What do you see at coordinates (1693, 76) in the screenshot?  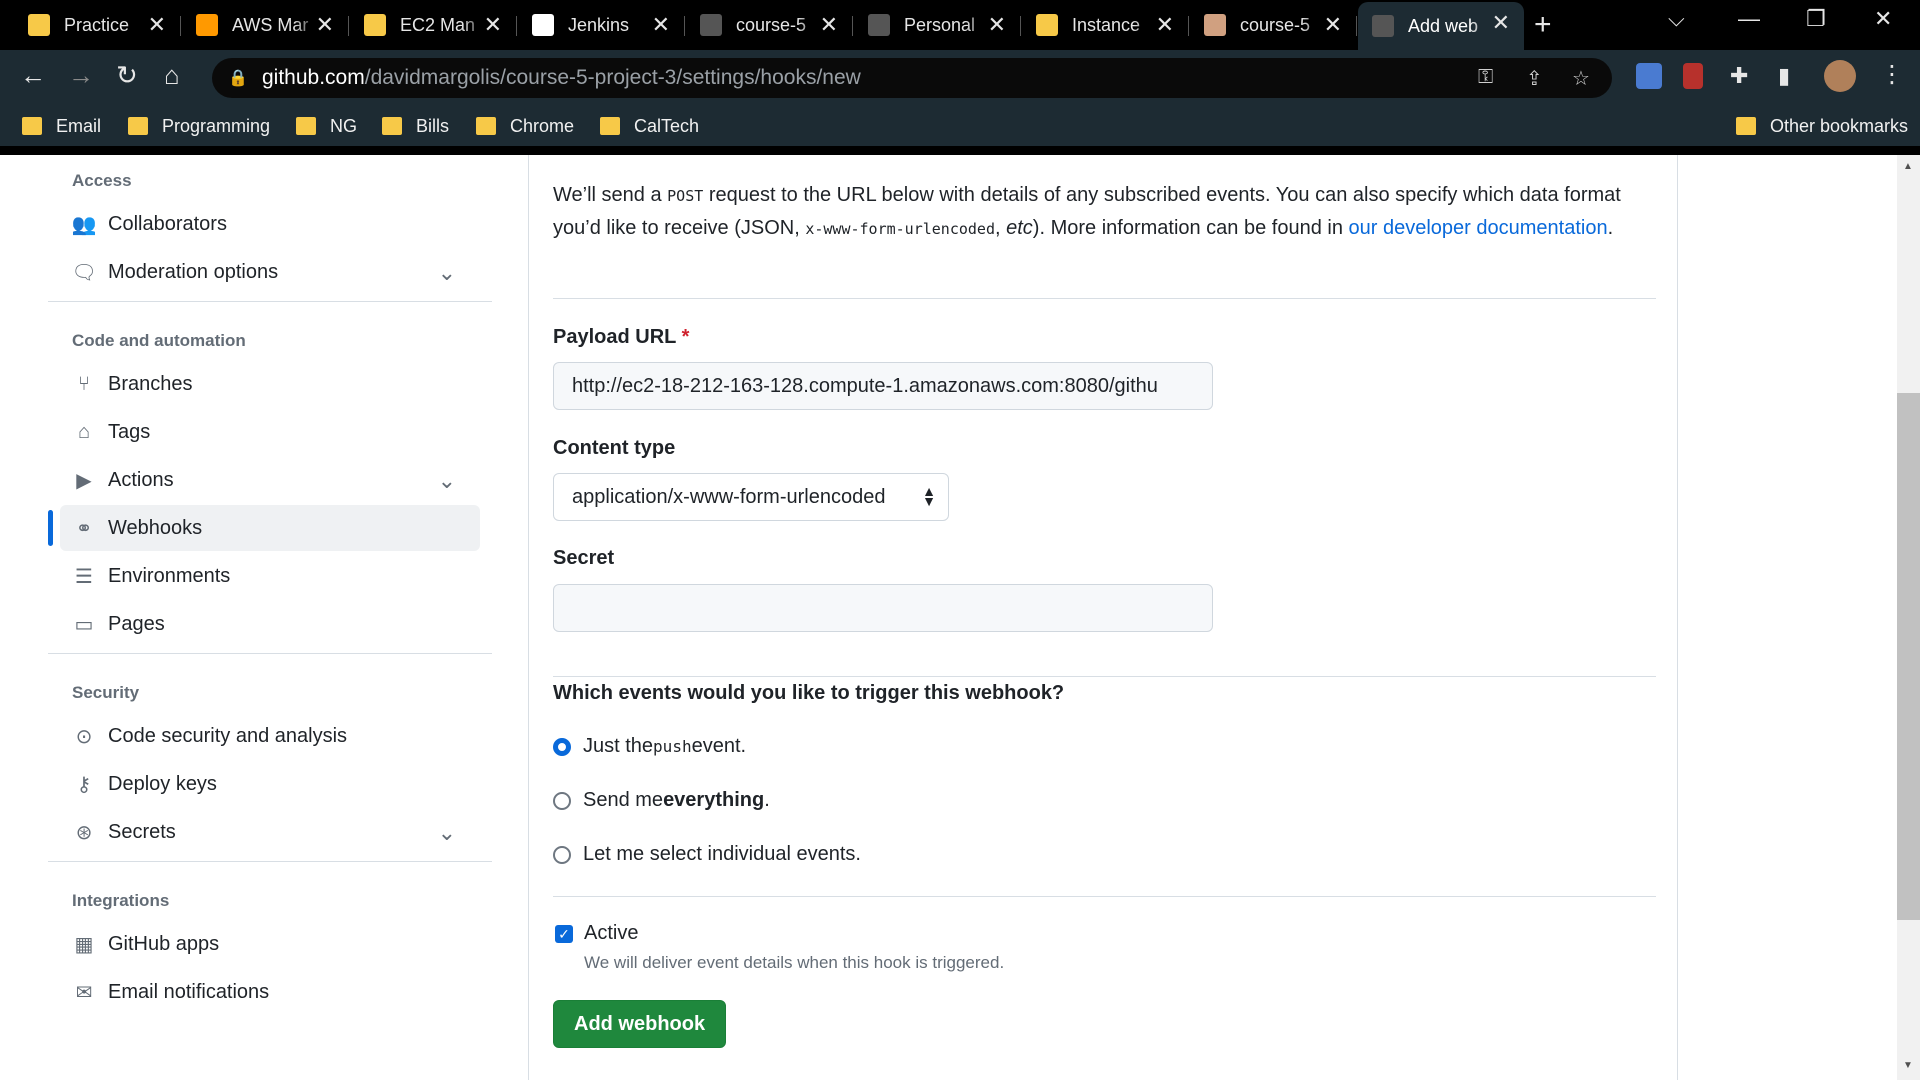 I see `reader-extension-icon` at bounding box center [1693, 76].